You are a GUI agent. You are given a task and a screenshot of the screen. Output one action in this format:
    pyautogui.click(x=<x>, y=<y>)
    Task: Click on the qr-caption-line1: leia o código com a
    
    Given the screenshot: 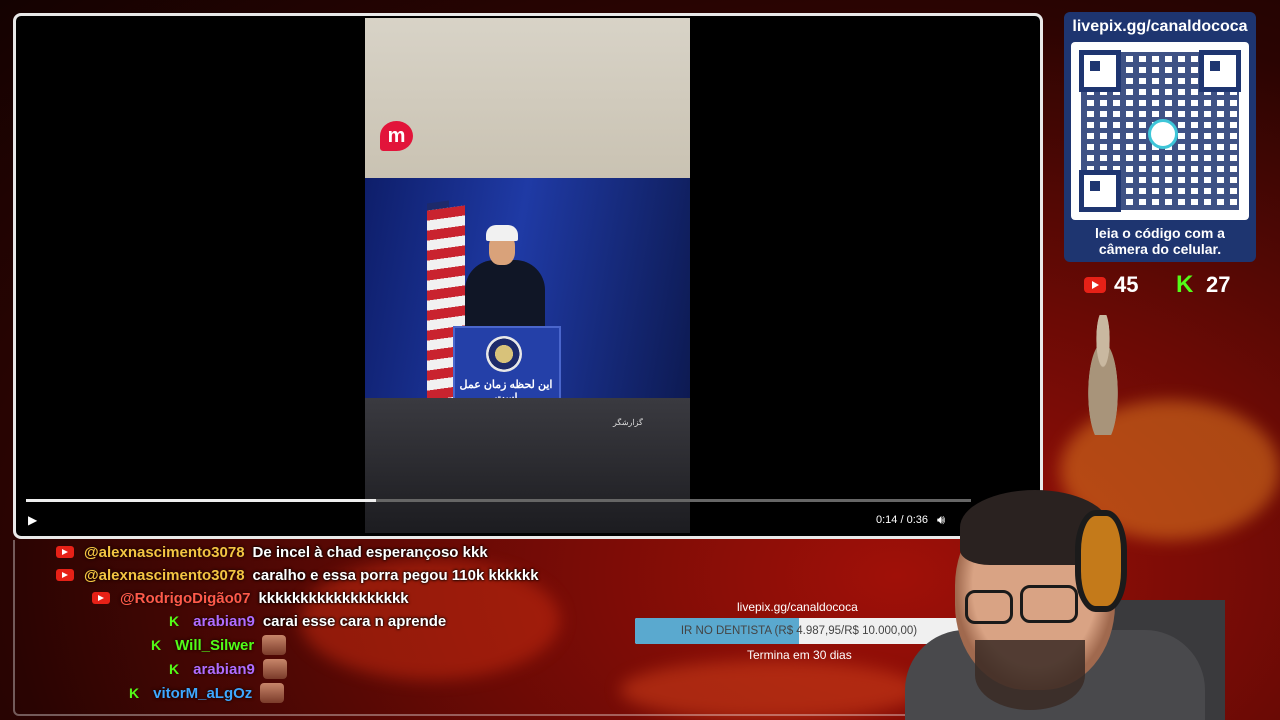 What is the action you would take?
    pyautogui.click(x=1160, y=233)
    